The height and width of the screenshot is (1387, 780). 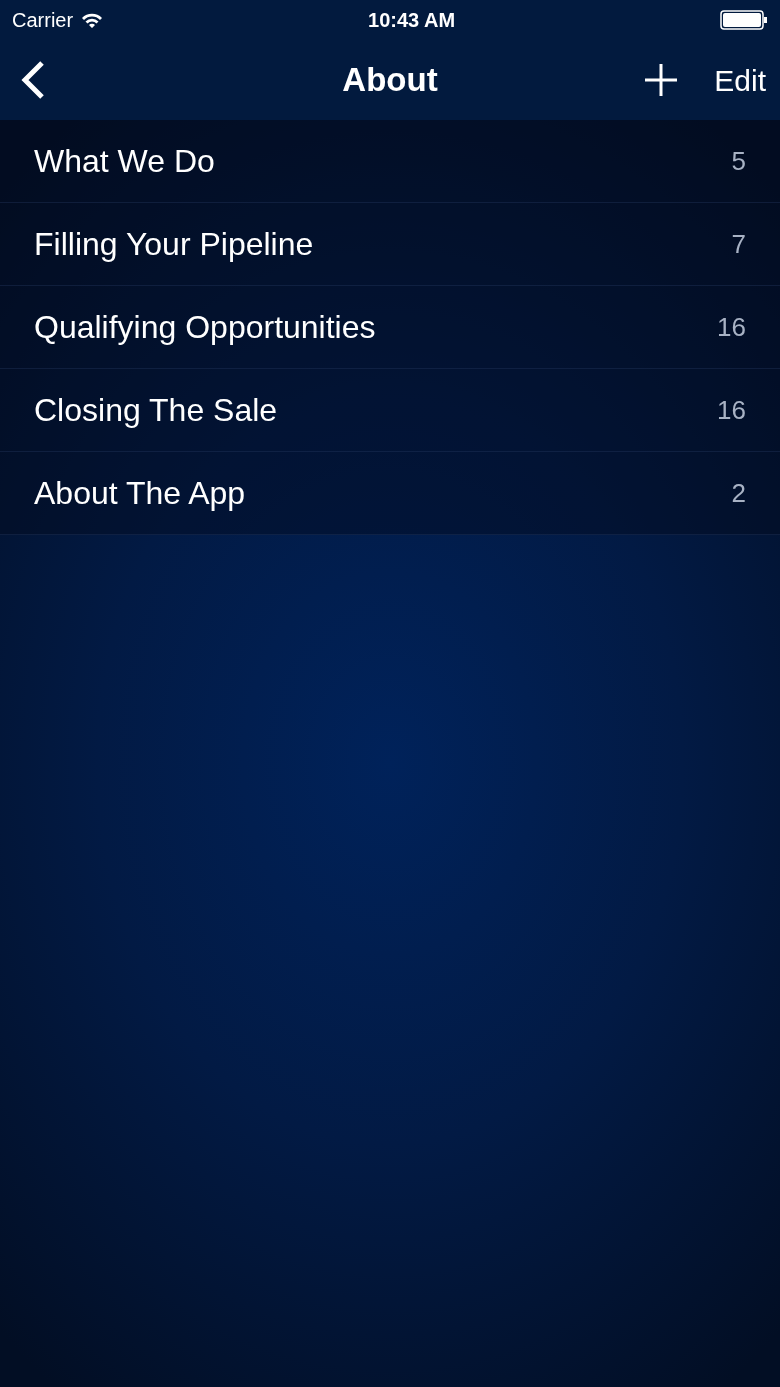 What do you see at coordinates (390, 327) in the screenshot?
I see `list-row: Qualifying Opportunities 16` at bounding box center [390, 327].